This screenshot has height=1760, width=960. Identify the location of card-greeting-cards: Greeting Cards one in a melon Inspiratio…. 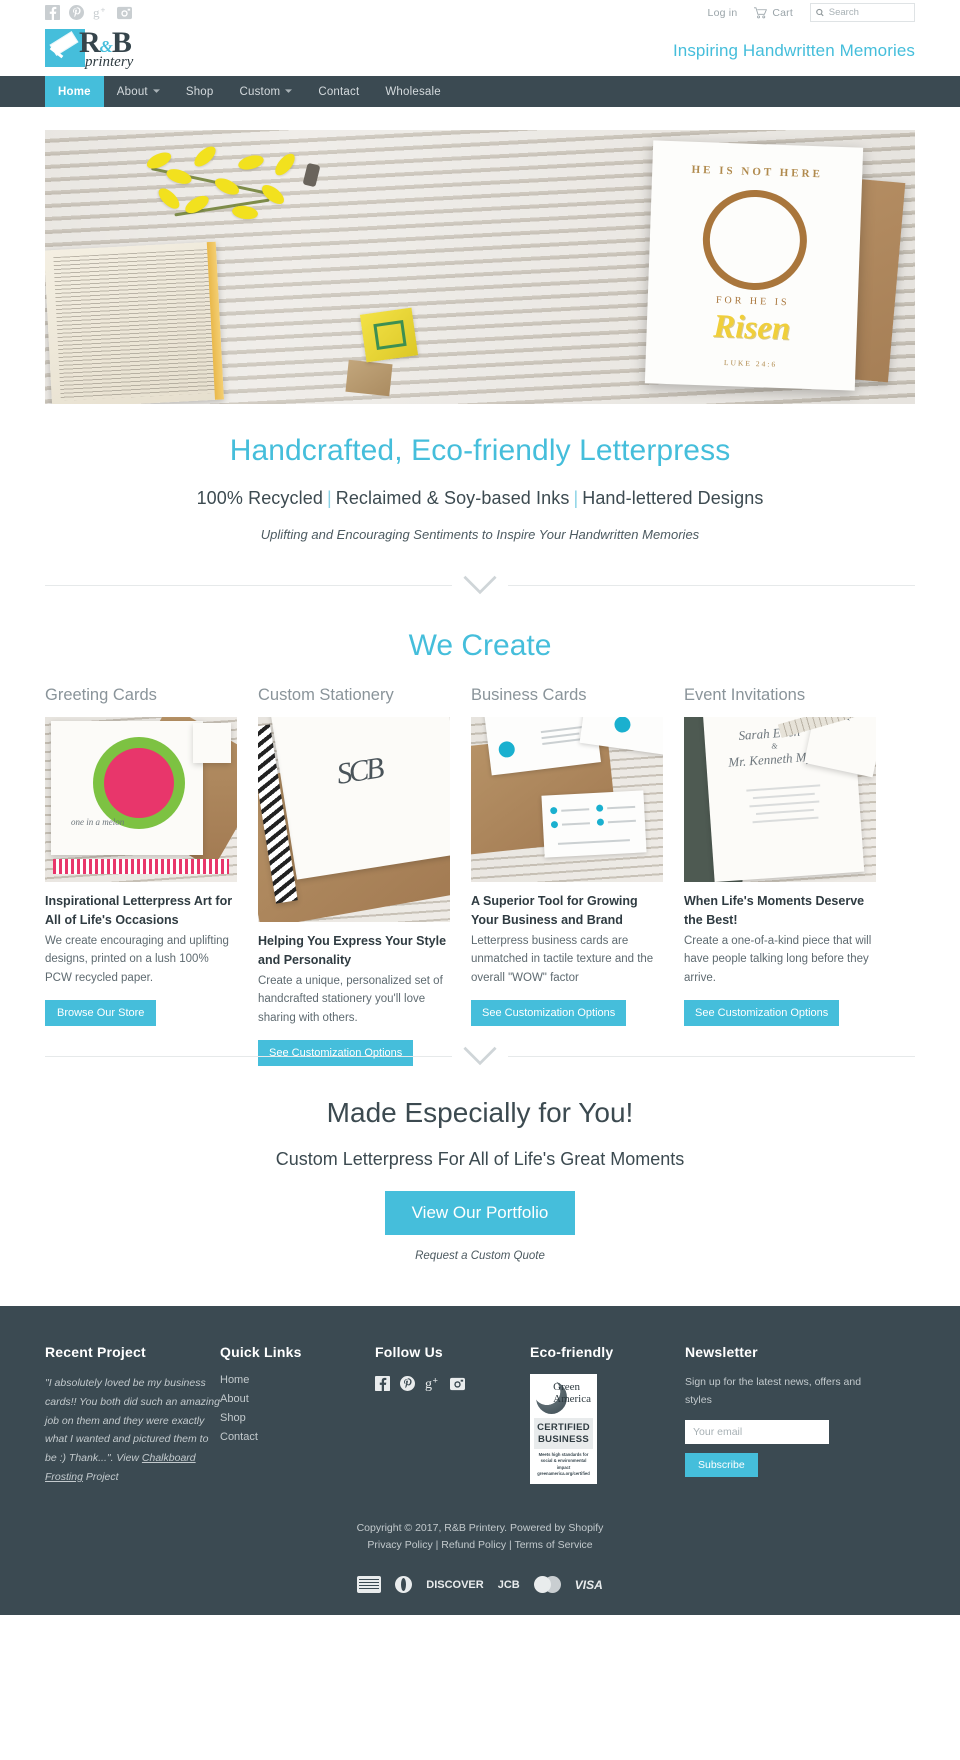
(141, 856).